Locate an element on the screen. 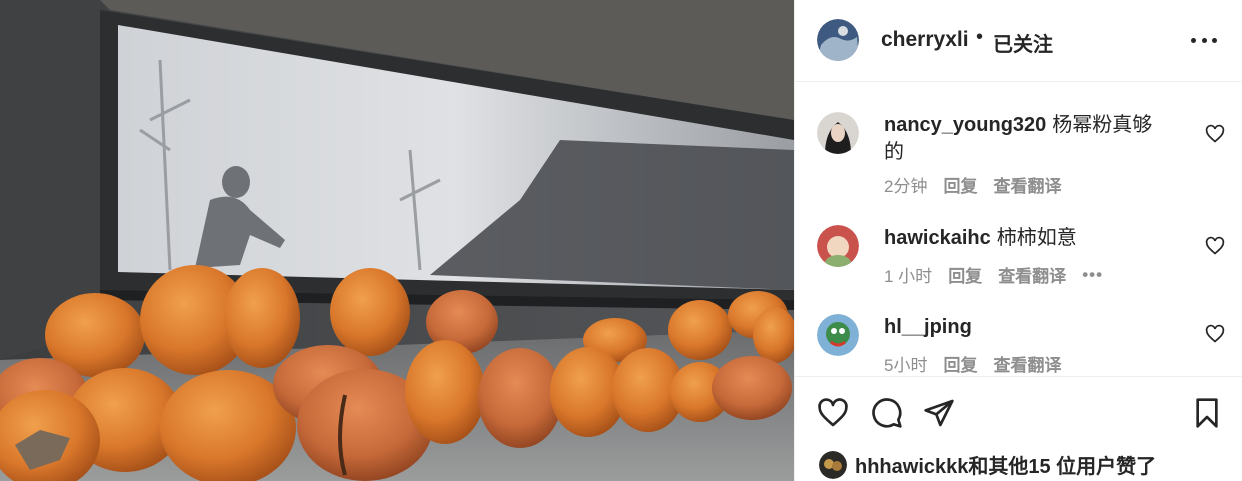 The height and width of the screenshot is (481, 1242). likes-summary: hhhawickkk和其他15 位用户赞了 is located at coordinates (987, 464).